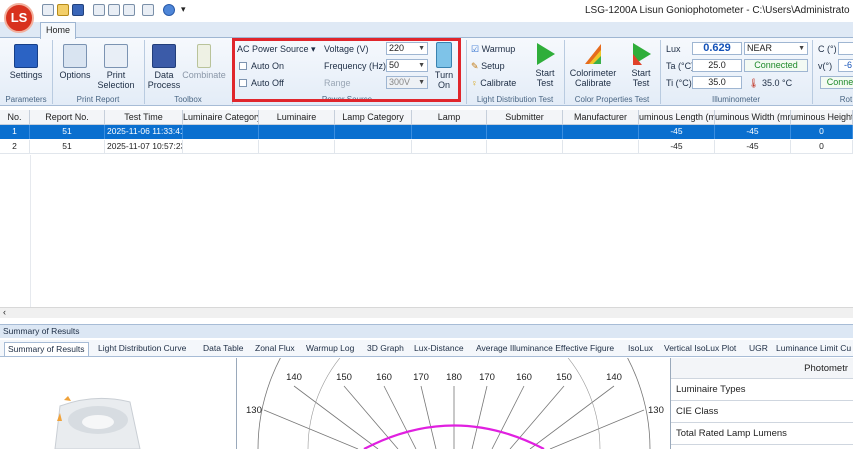  Describe the element at coordinates (656, 410) in the screenshot. I see `side-tick-label: 130` at that location.